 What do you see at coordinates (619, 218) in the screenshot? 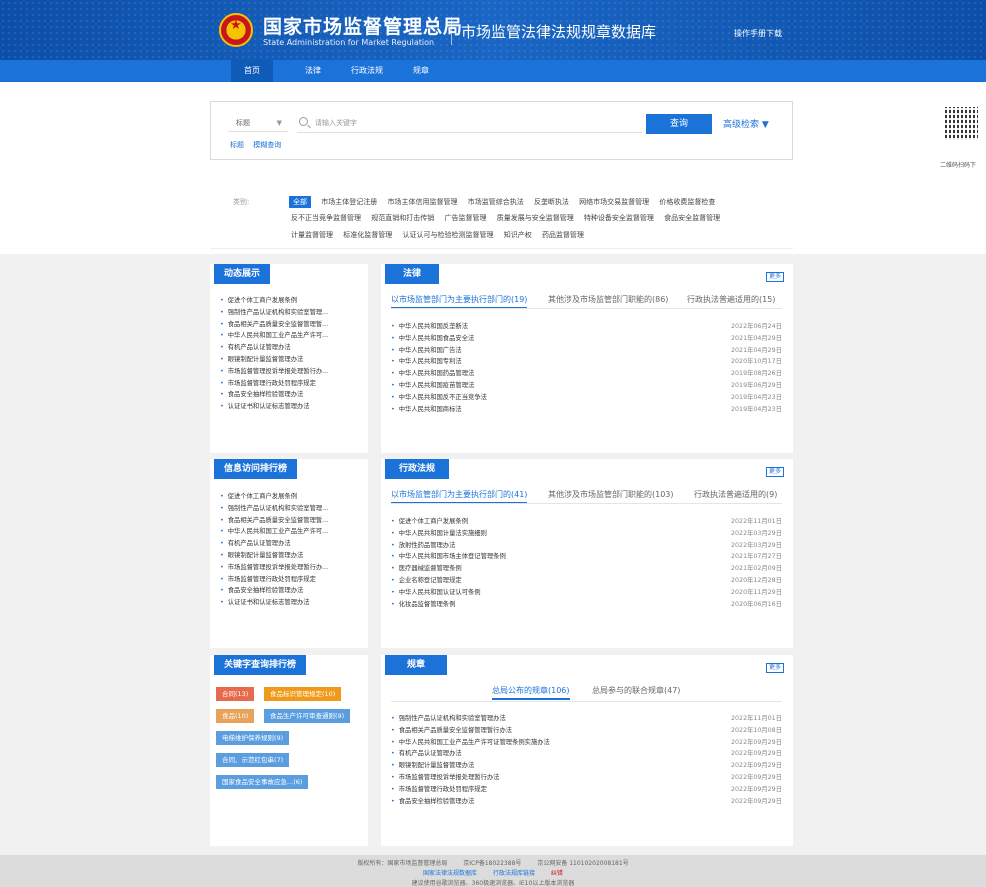
I see `category-item: 特种设备安全监督管理` at bounding box center [619, 218].